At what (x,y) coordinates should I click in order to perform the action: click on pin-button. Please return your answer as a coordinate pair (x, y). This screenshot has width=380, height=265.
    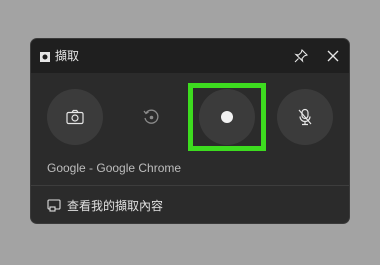
    Looking at the image, I should click on (301, 56).